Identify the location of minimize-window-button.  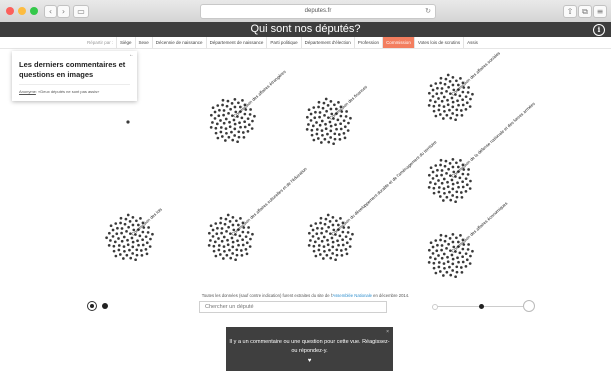
(22, 11).